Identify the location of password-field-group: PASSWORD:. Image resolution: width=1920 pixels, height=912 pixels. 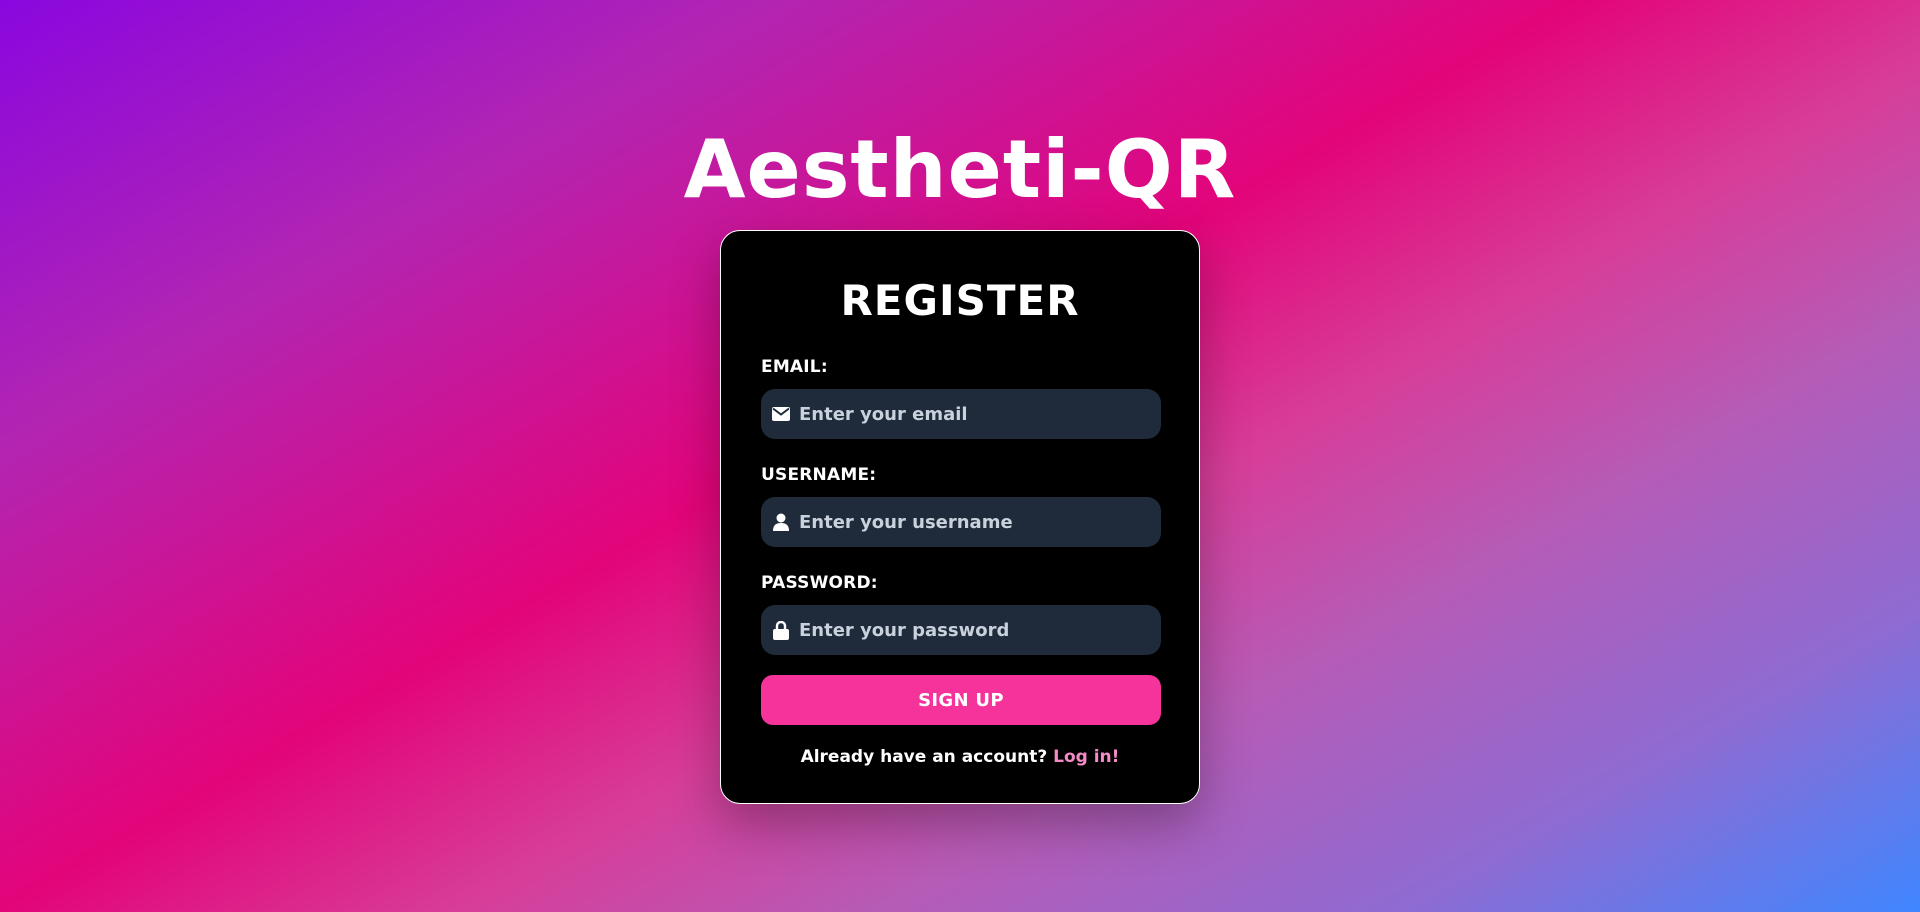
(961, 614).